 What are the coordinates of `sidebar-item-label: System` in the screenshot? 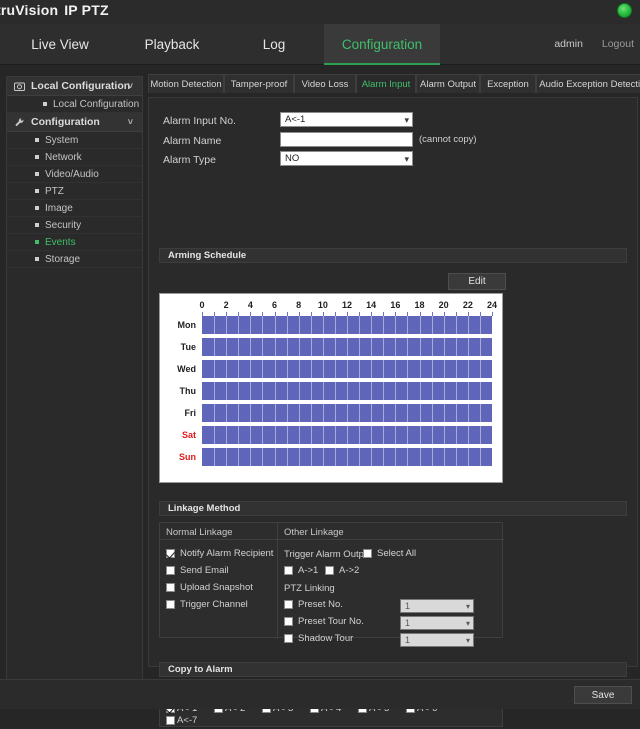 It's located at (62, 140).